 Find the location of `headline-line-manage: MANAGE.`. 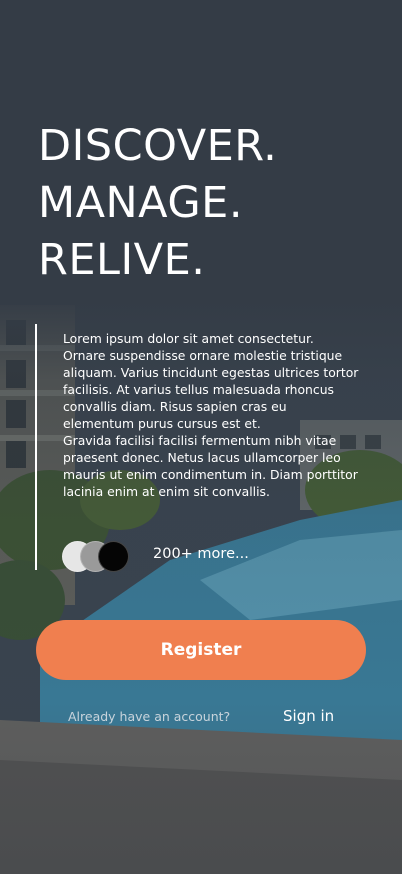

headline-line-manage: MANAGE. is located at coordinates (140, 203).